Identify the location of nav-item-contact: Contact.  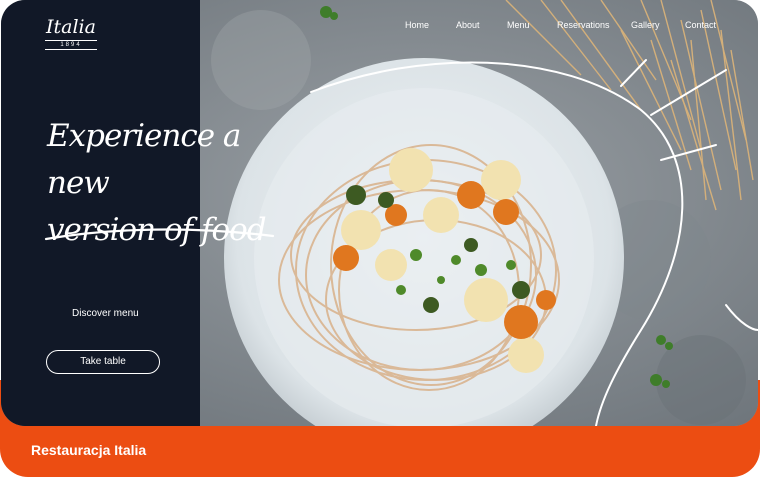
(702, 26).